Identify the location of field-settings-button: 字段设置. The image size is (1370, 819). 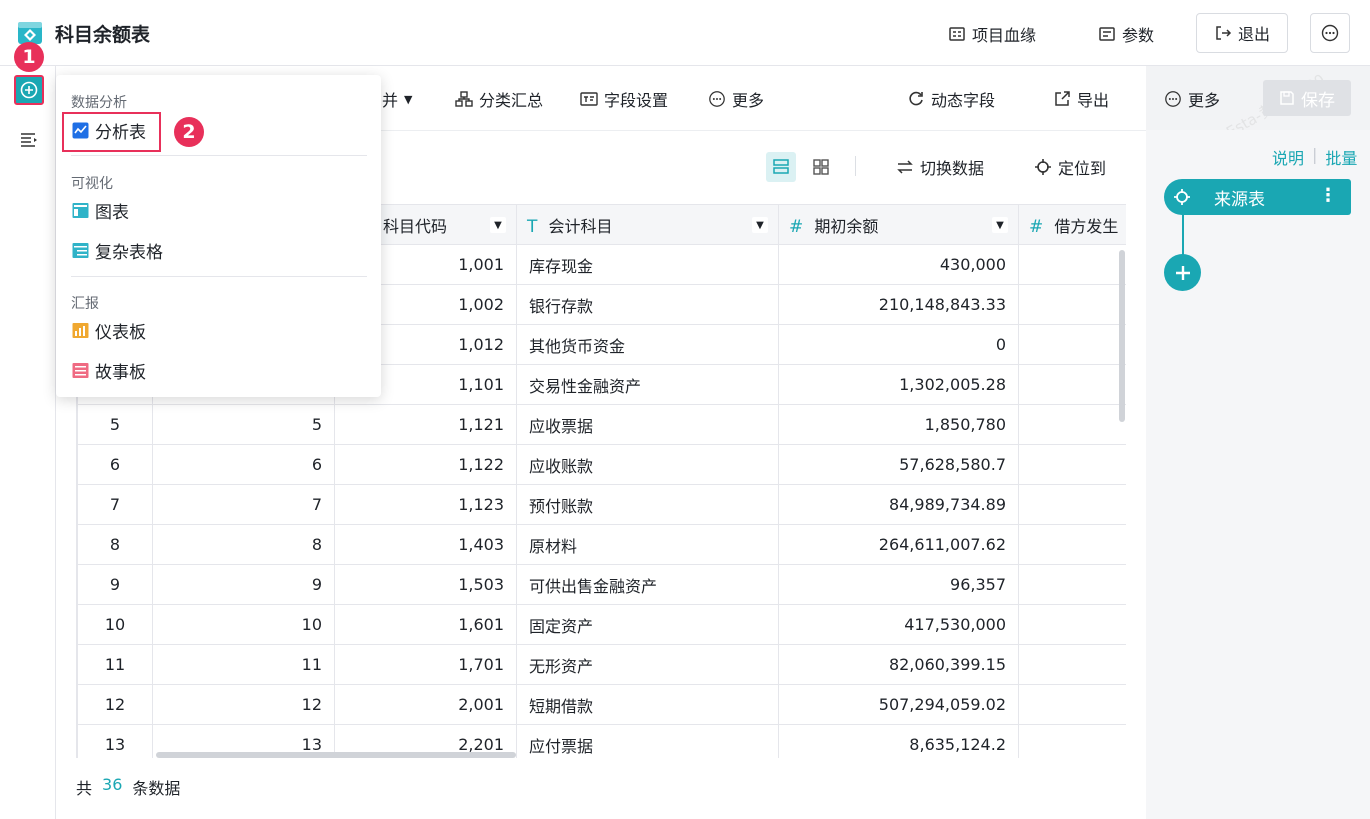
(624, 99).